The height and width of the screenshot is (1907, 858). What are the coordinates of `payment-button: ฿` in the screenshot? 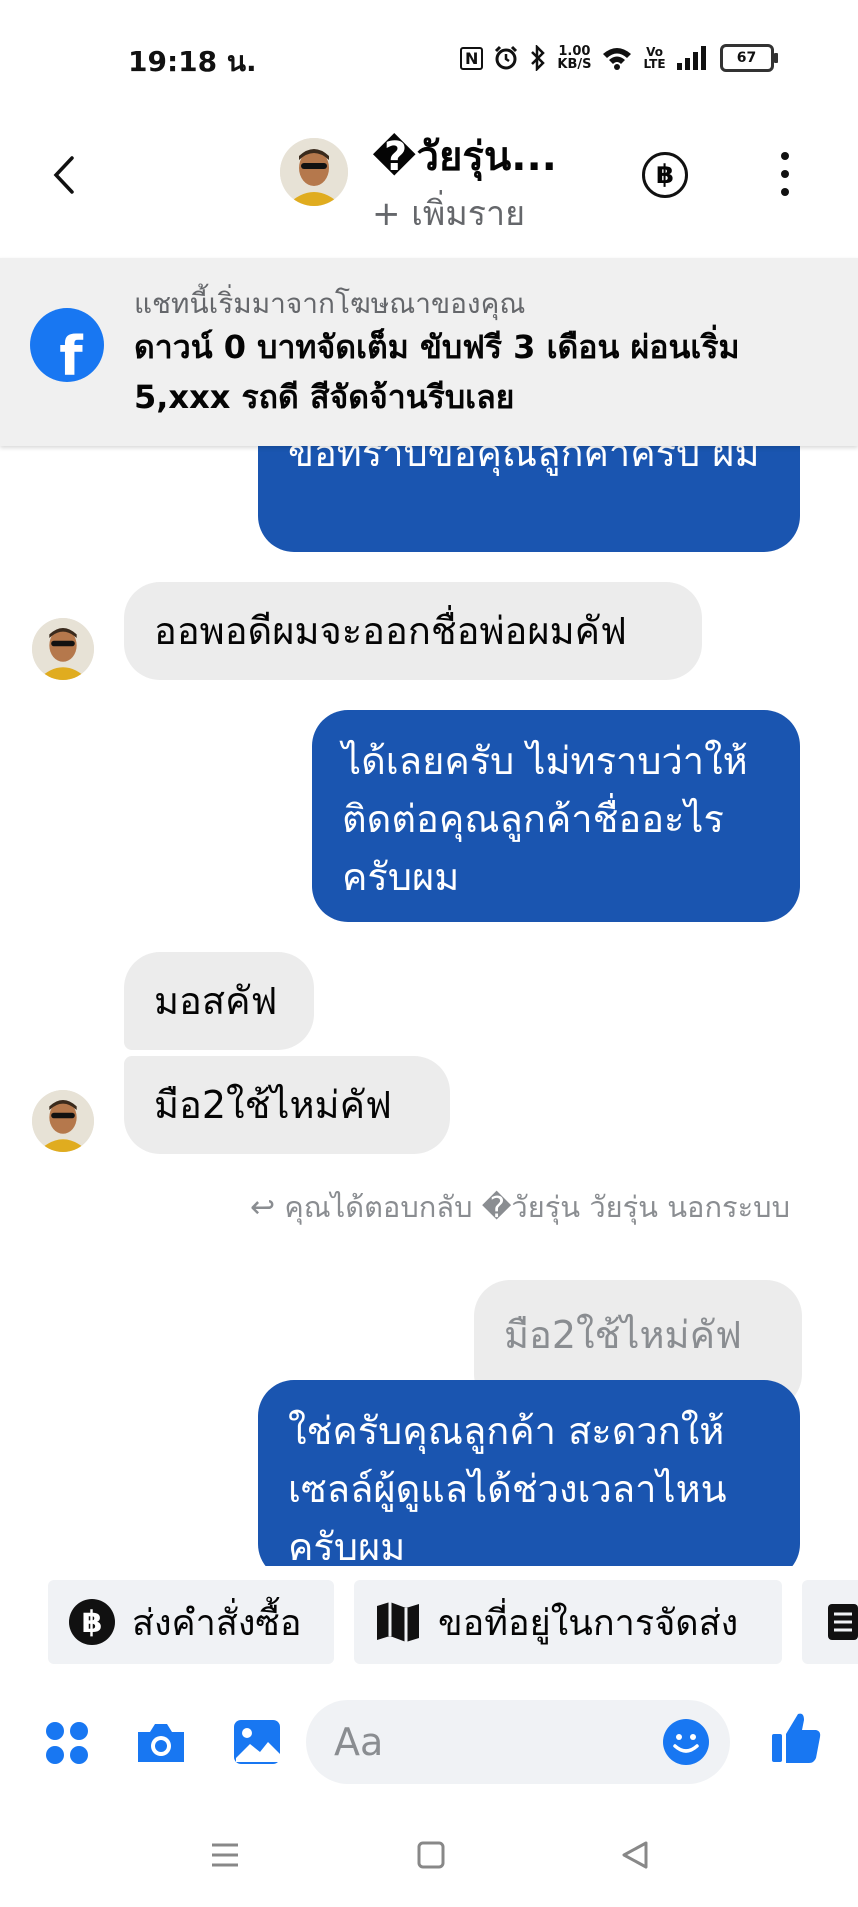 It's located at (665, 175).